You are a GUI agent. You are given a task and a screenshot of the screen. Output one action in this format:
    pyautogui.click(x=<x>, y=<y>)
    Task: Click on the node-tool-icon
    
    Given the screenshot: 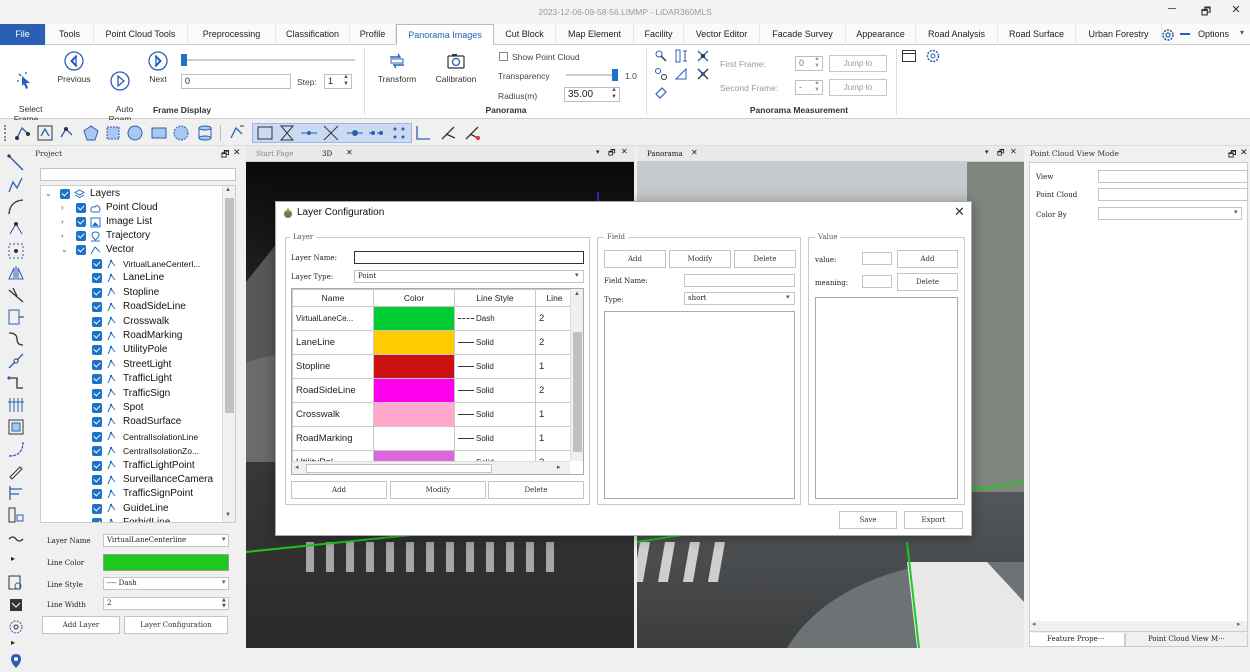 What is the action you would take?
    pyautogui.click(x=16, y=229)
    